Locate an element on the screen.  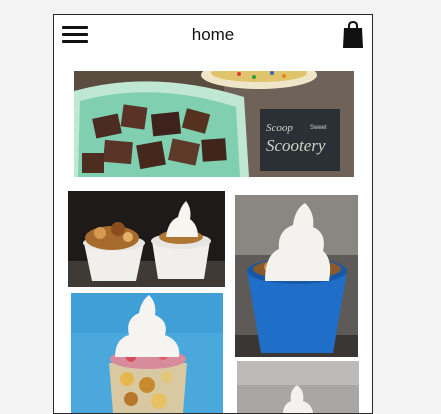
top-bar: home is located at coordinates (213, 36).